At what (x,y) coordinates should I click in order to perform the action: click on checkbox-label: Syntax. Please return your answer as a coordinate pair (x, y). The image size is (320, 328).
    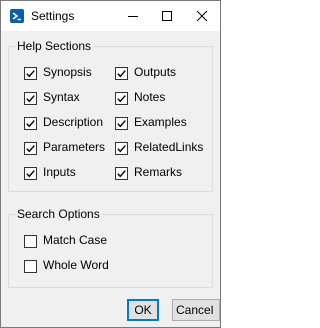
    Looking at the image, I should click on (61, 97).